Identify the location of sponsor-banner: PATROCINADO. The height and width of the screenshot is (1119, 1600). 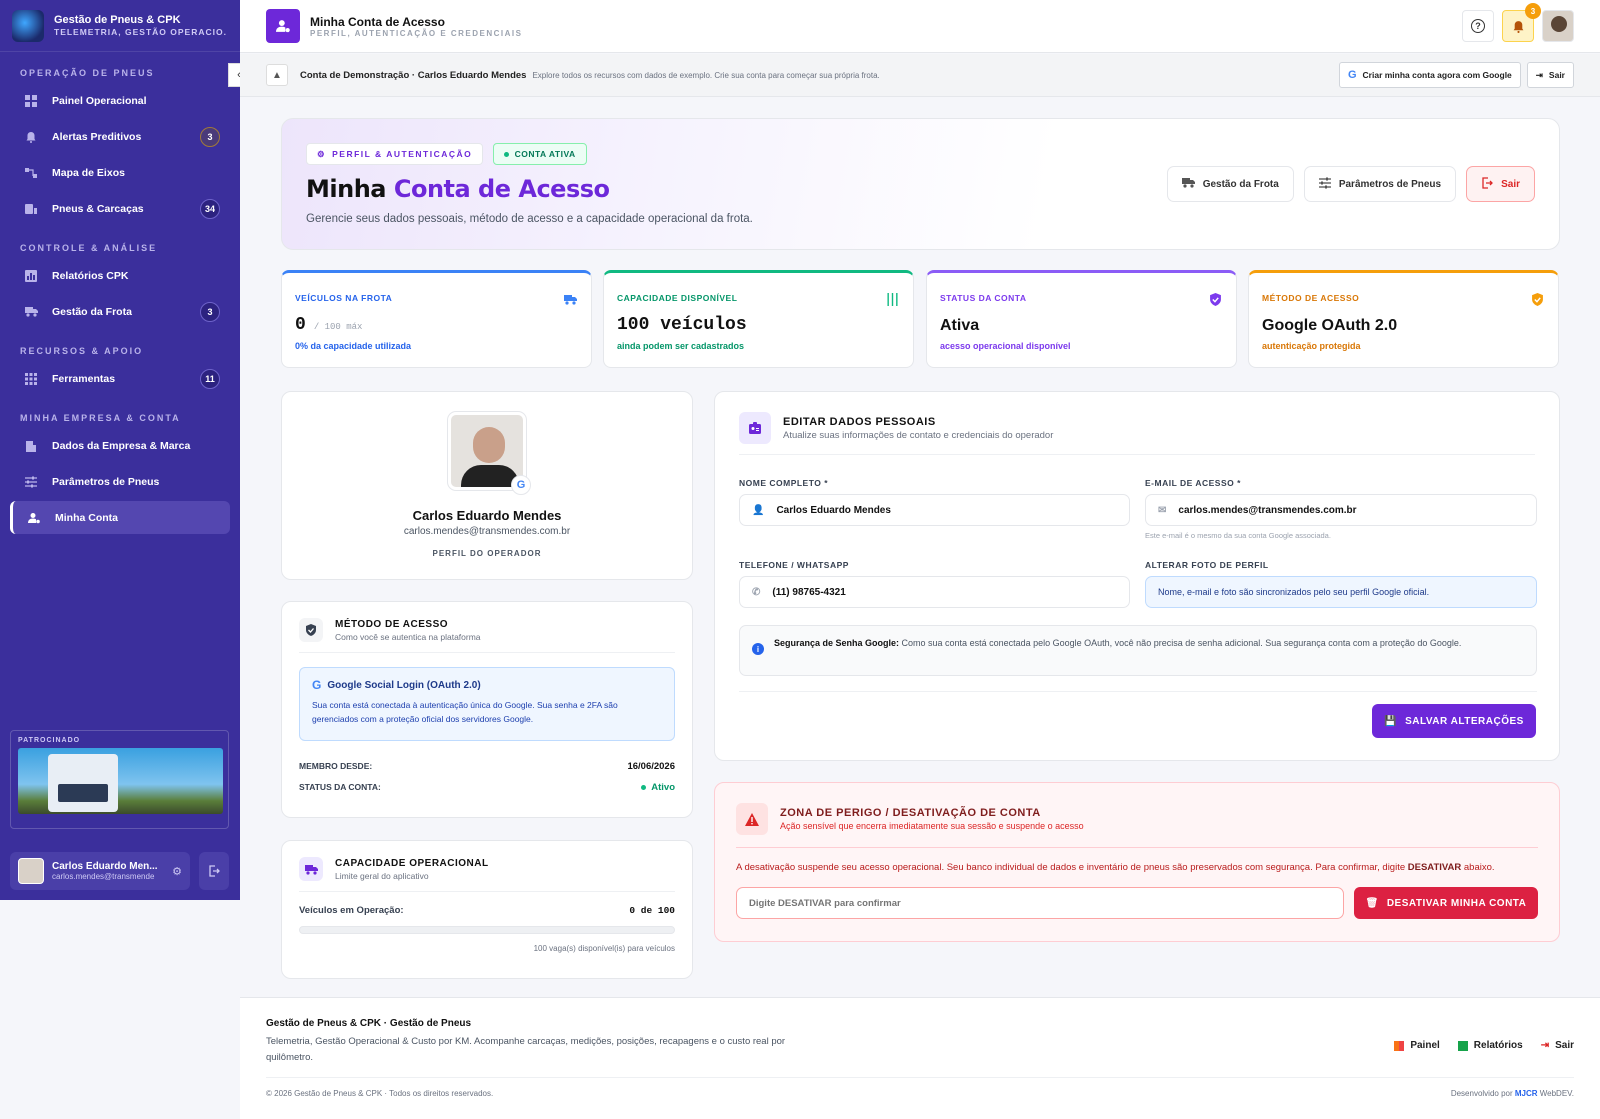
(119, 779).